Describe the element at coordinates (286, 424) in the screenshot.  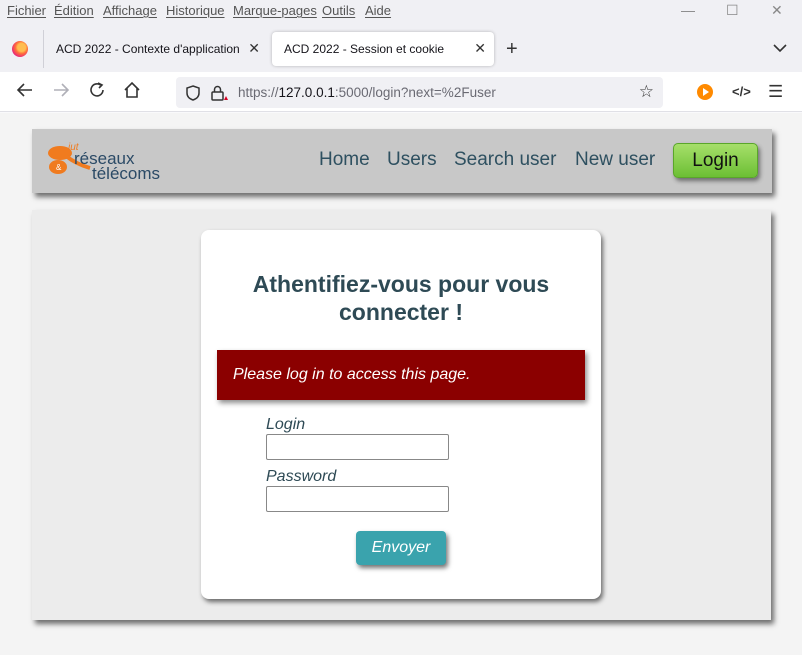
I see `login-label: Login` at that location.